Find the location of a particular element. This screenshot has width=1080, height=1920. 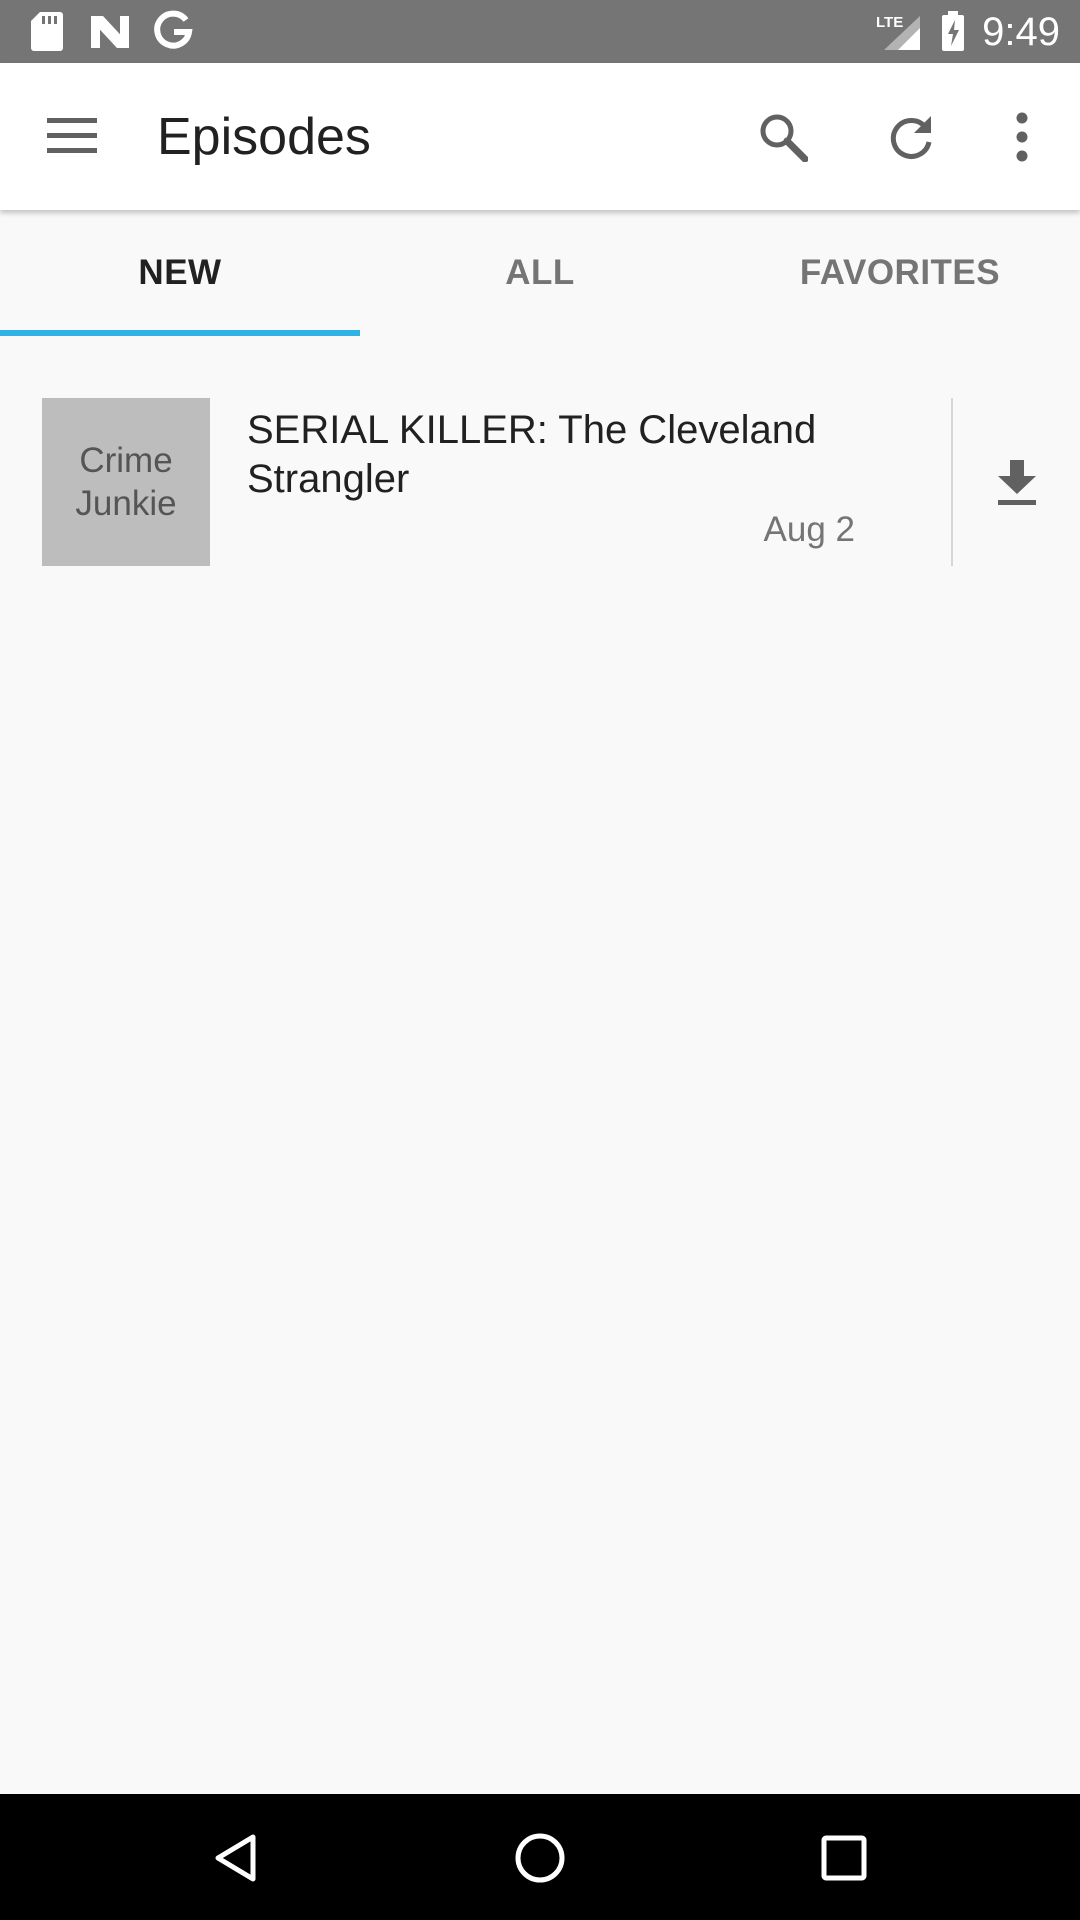

more-vert-icon is located at coordinates (1022, 137).